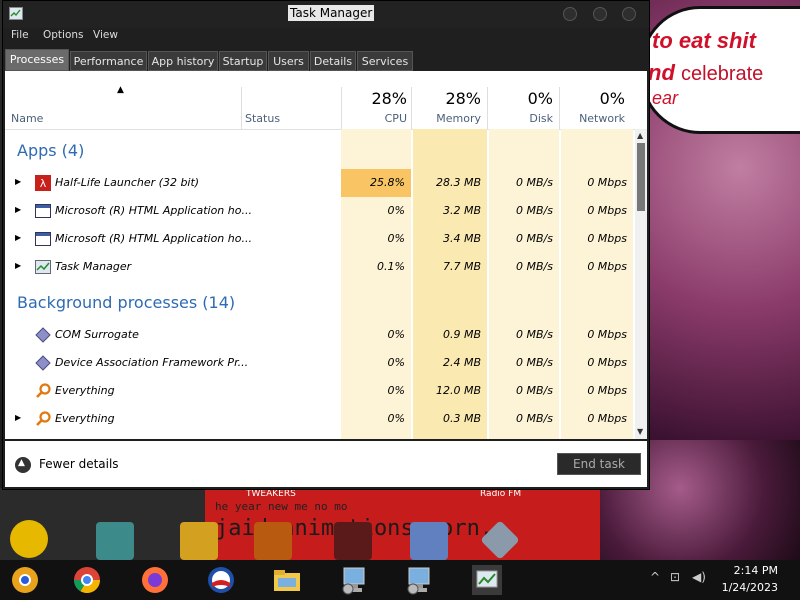 The image size is (800, 600). I want to click on wallpaper-app-icon, so click(429, 541).